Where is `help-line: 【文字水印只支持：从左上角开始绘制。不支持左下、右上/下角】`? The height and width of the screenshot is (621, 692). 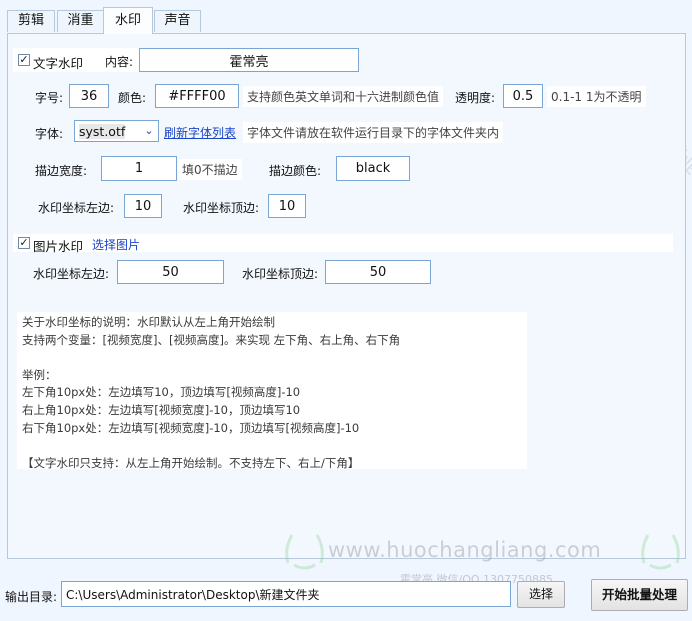
help-line: 【文字水印只支持：从左上角开始绘制。不支持左下、右上/下角】 is located at coordinates (191, 462).